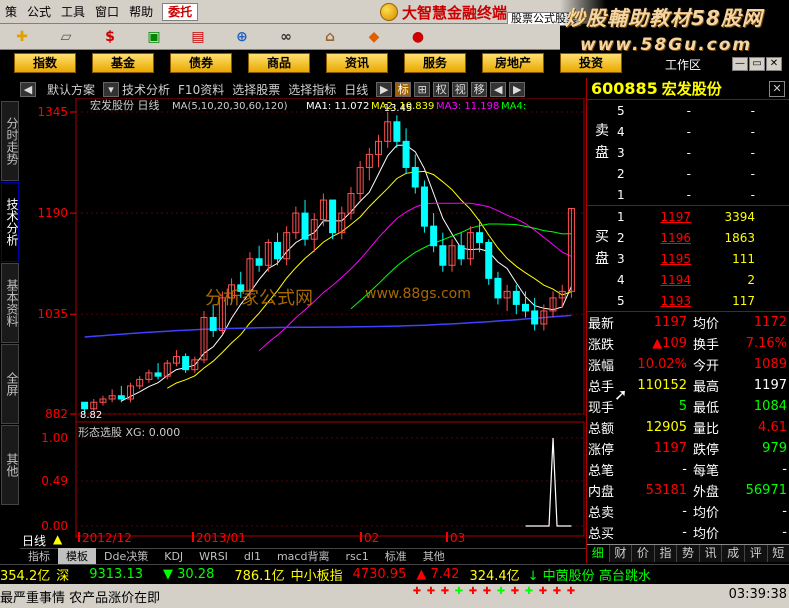  What do you see at coordinates (80, 596) in the screenshot?
I see `news-ticker: 最严重事情 农产品涨价在即` at bounding box center [80, 596].